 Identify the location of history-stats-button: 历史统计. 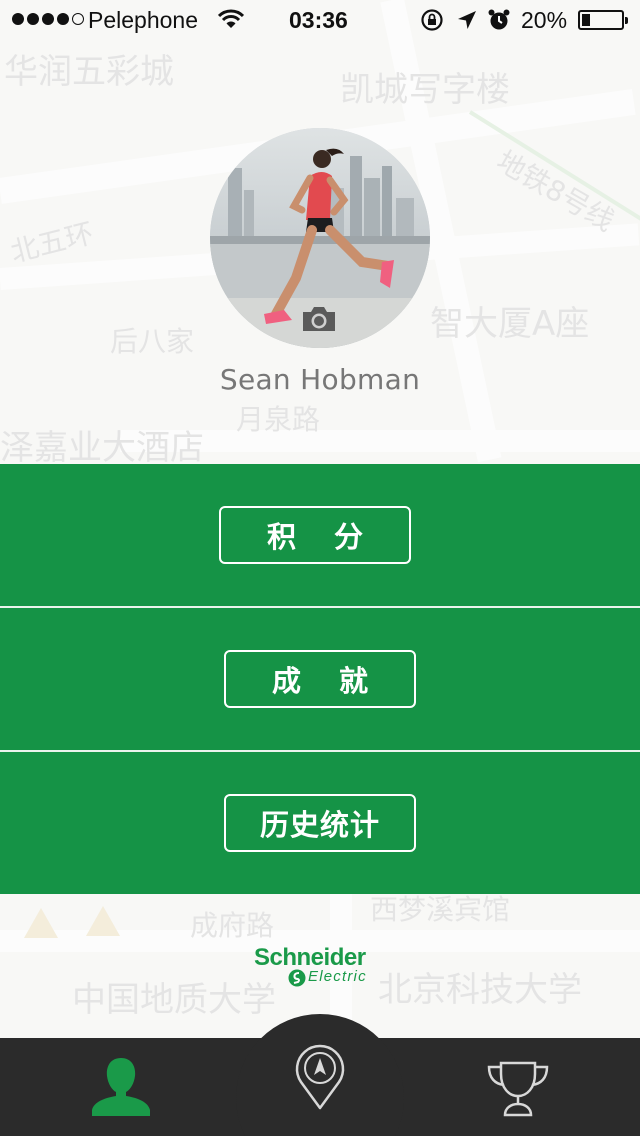
(320, 823).